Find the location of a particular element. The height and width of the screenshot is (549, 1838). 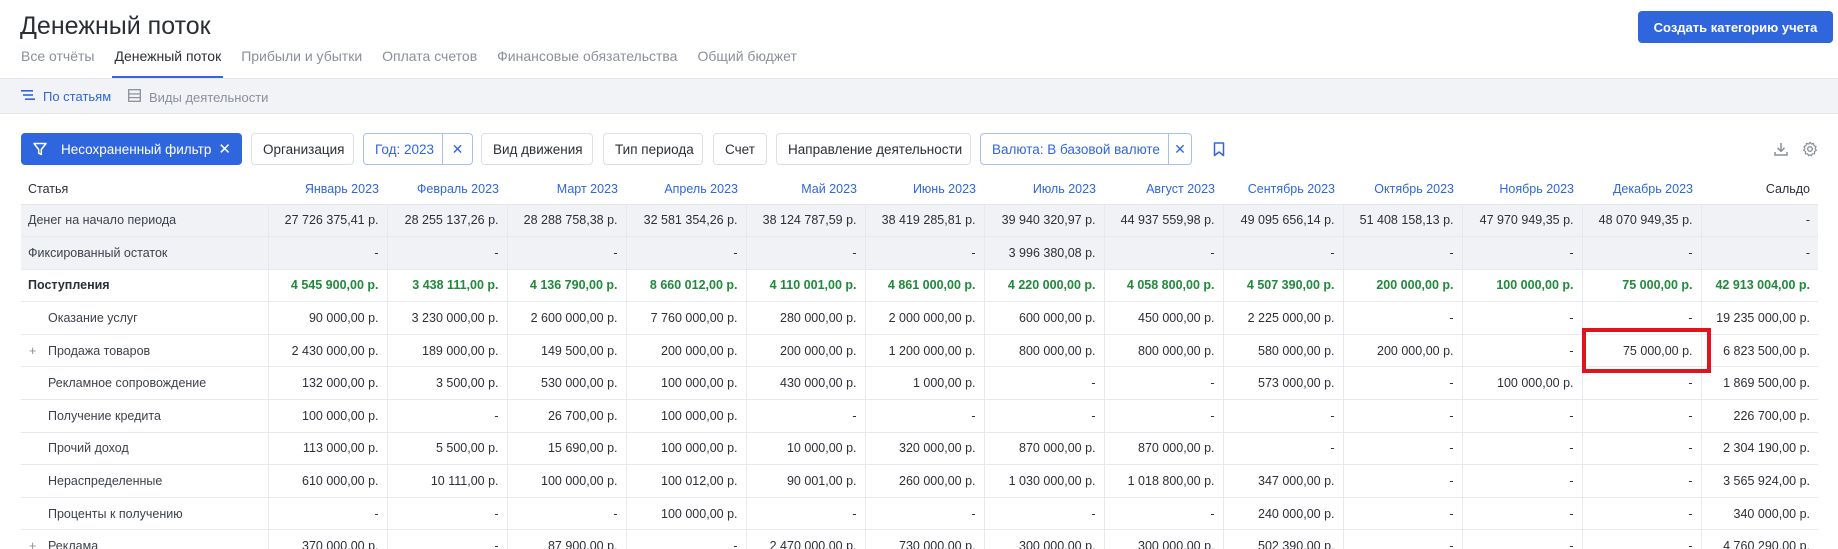

table-cell: 3 500,00 р. is located at coordinates (447, 383).